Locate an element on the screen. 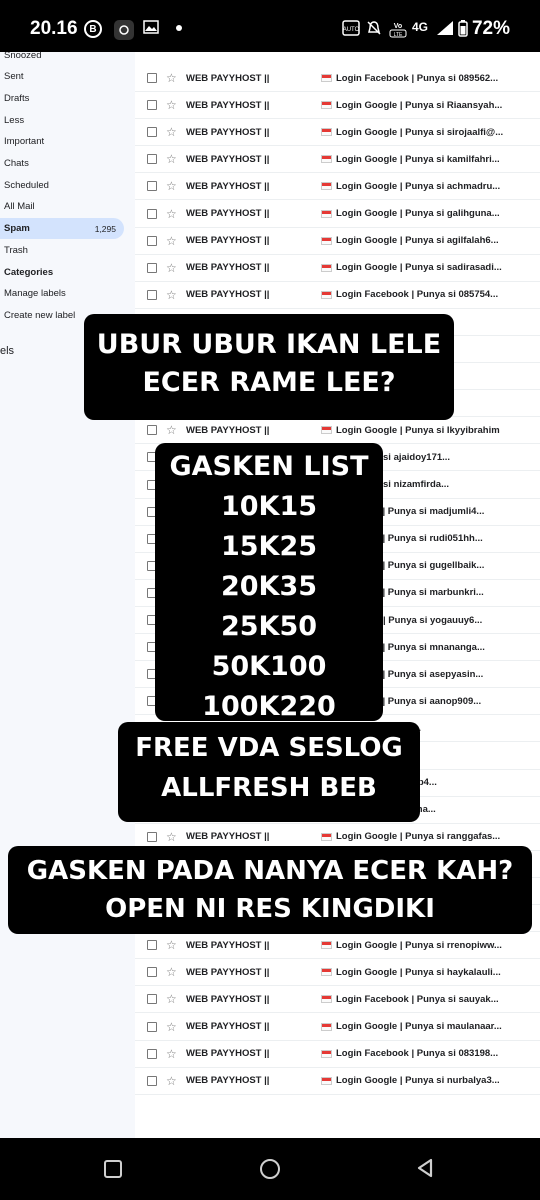 Image resolution: width=540 pixels, height=1200 pixels. sidebar-item-important: Important is located at coordinates (62, 141).